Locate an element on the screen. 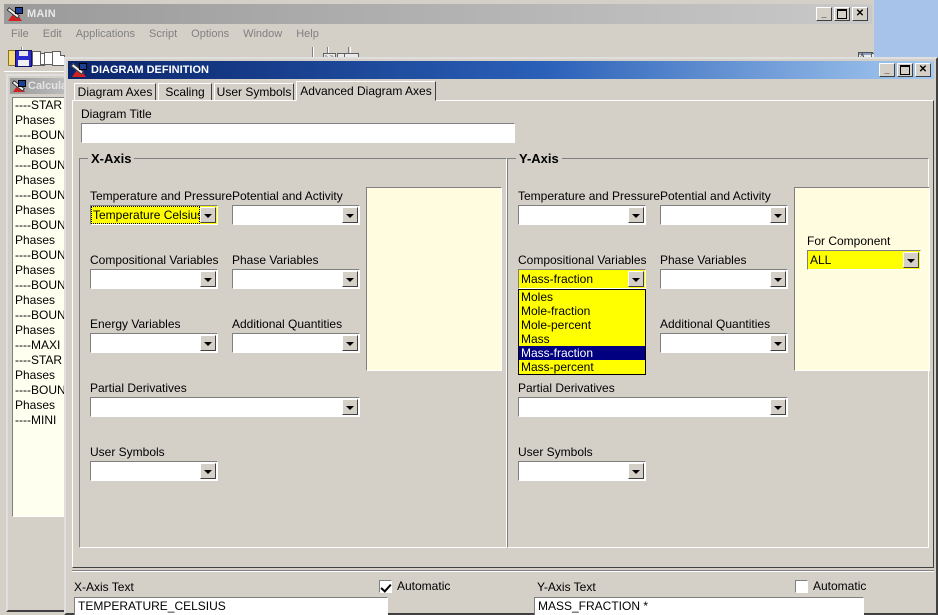 This screenshot has width=938, height=615. x-potential-activity-combo is located at coordinates (296, 215).